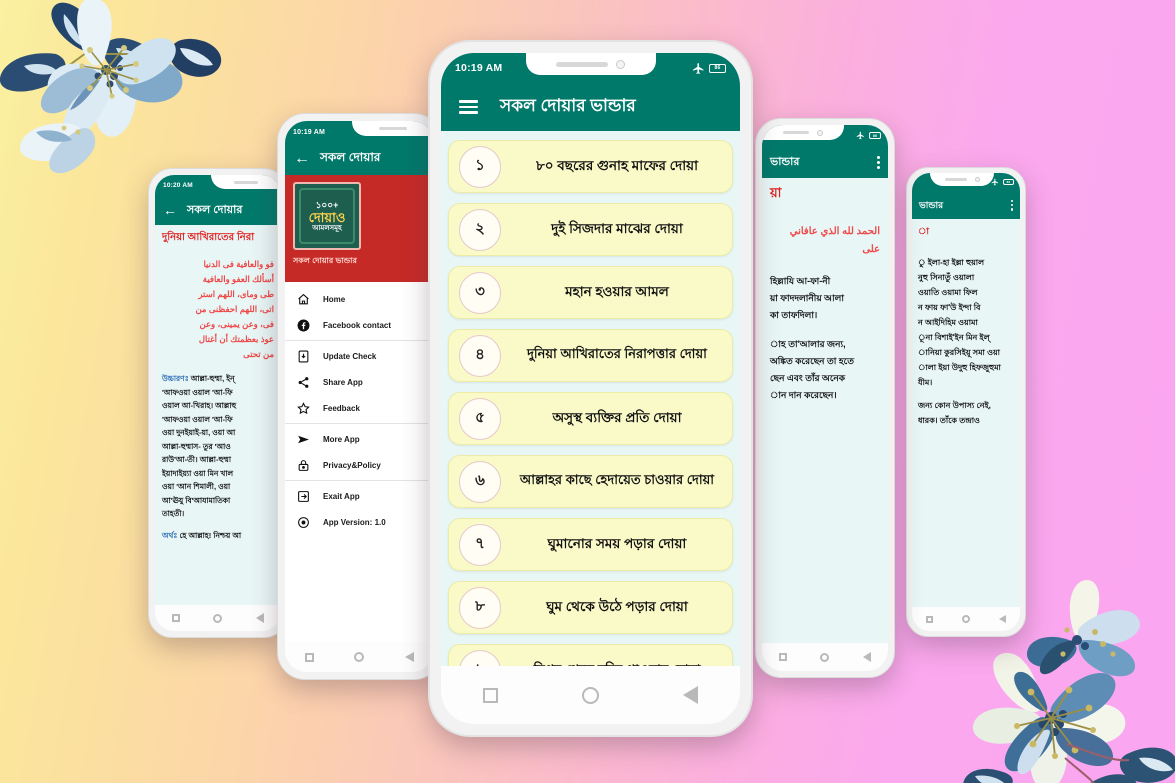 This screenshot has width=1175, height=783. I want to click on arabic-line: من تحتى, so click(258, 354).